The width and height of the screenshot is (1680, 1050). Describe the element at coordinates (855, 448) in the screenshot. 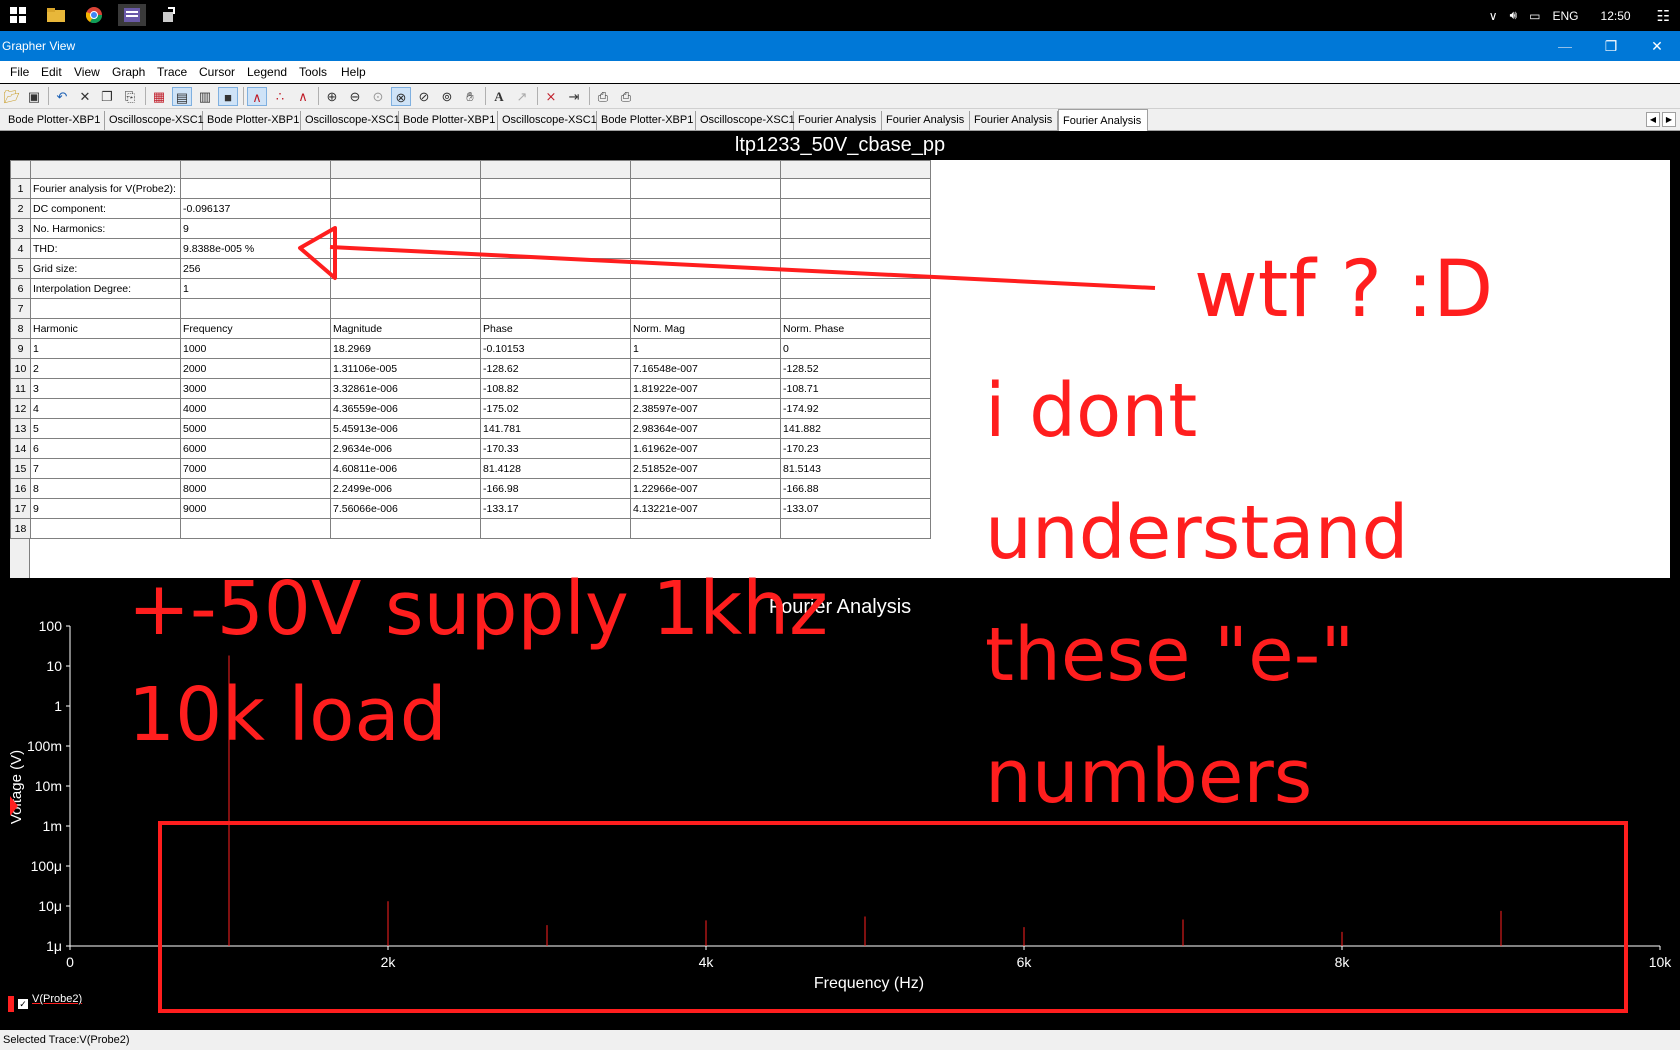

I see `grid-cell: -170.23` at that location.